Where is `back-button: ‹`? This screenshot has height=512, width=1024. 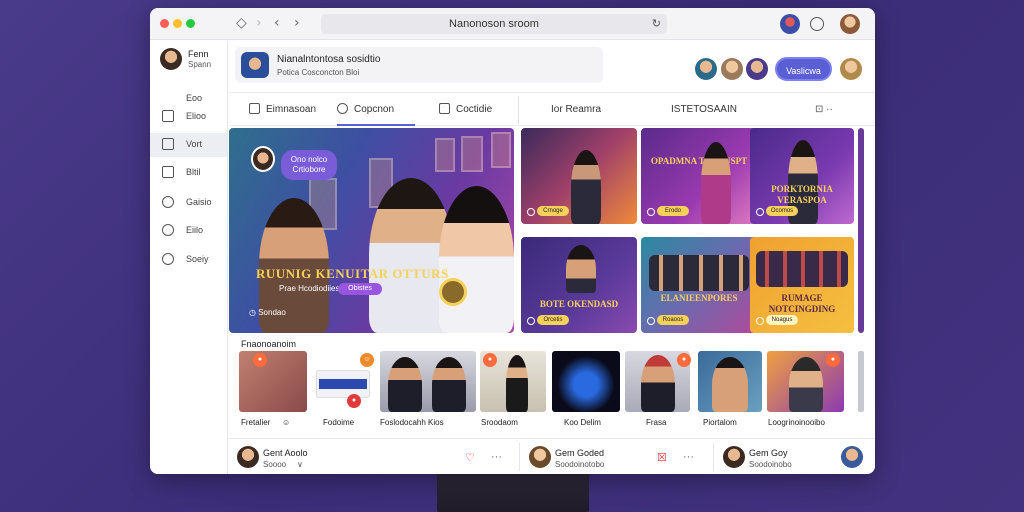
back-button: ‹ is located at coordinates (277, 23).